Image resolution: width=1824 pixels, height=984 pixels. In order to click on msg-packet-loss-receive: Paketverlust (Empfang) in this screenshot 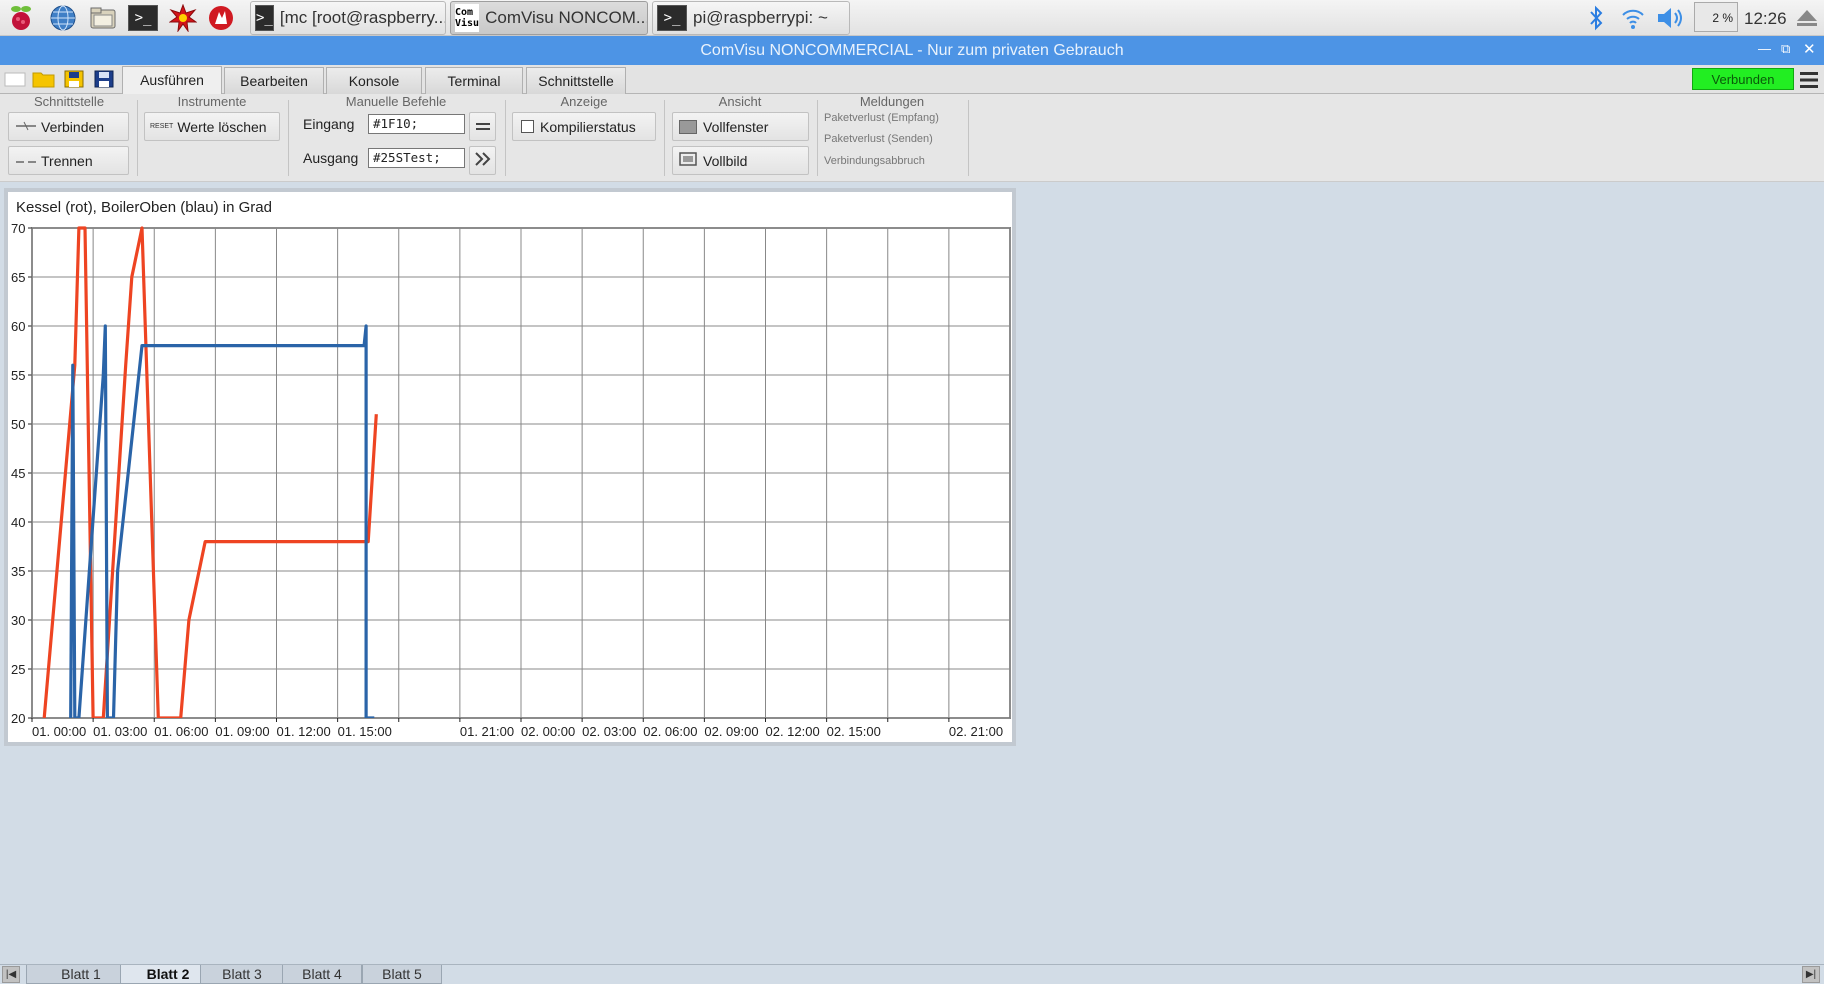, I will do `click(881, 118)`.